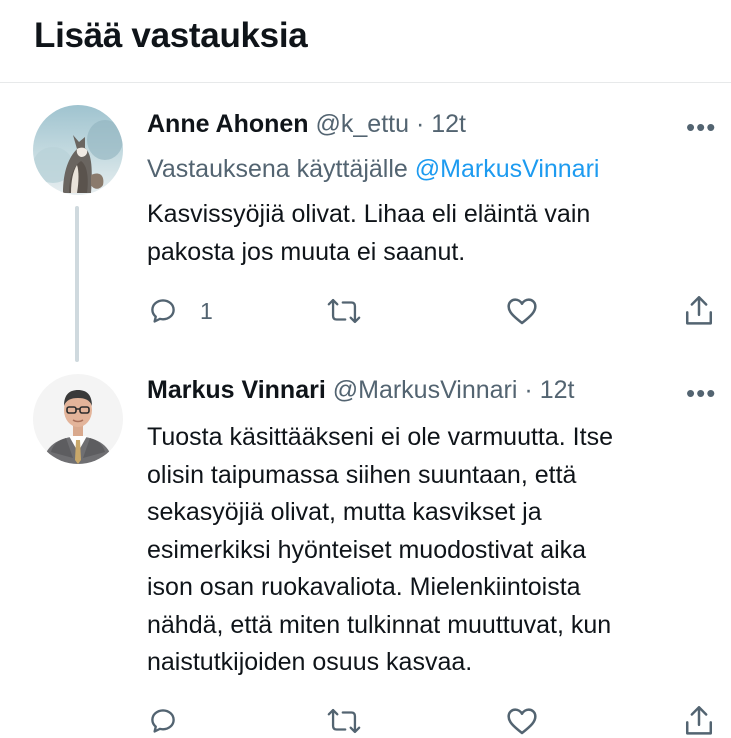 The image size is (731, 738). I want to click on fox-photo-icon, so click(78, 150).